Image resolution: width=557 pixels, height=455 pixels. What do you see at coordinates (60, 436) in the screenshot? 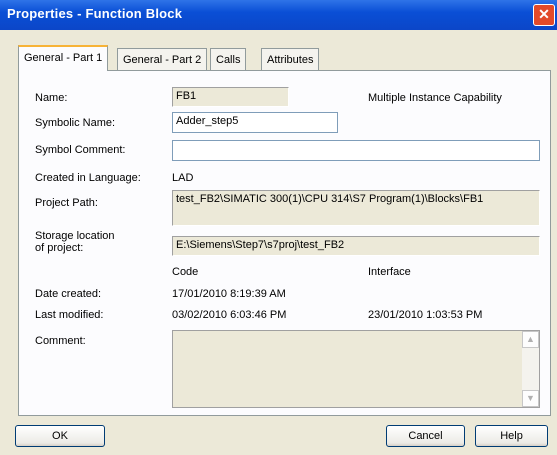
I see `ok-button: OK` at bounding box center [60, 436].